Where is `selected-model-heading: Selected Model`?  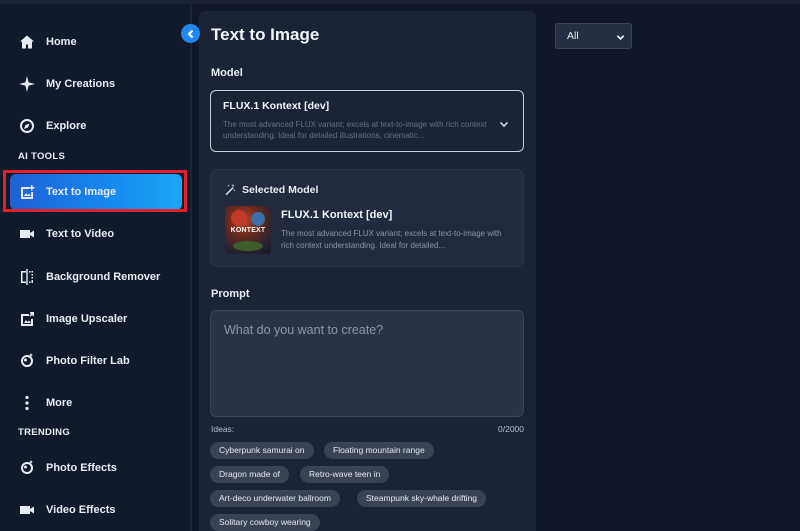
selected-model-heading: Selected Model is located at coordinates (271, 190).